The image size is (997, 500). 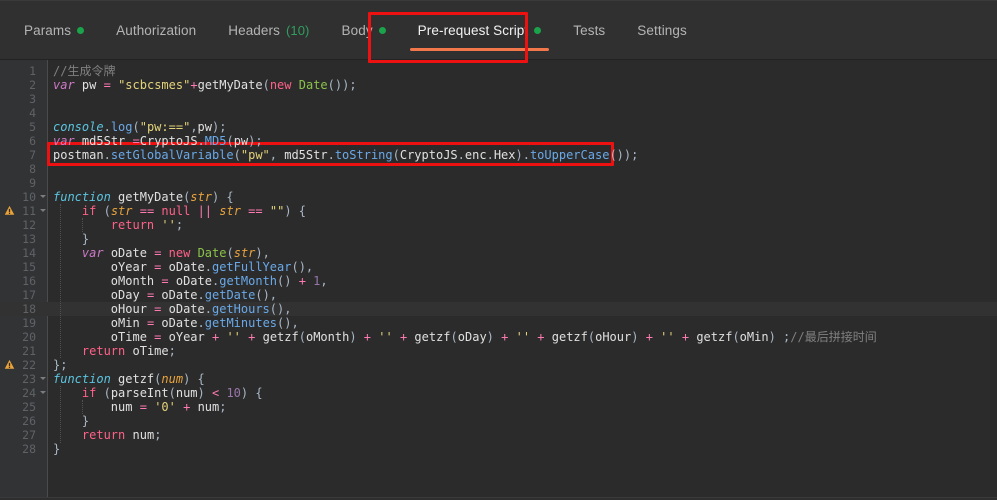 I want to click on line-number: 21, so click(x=29, y=351).